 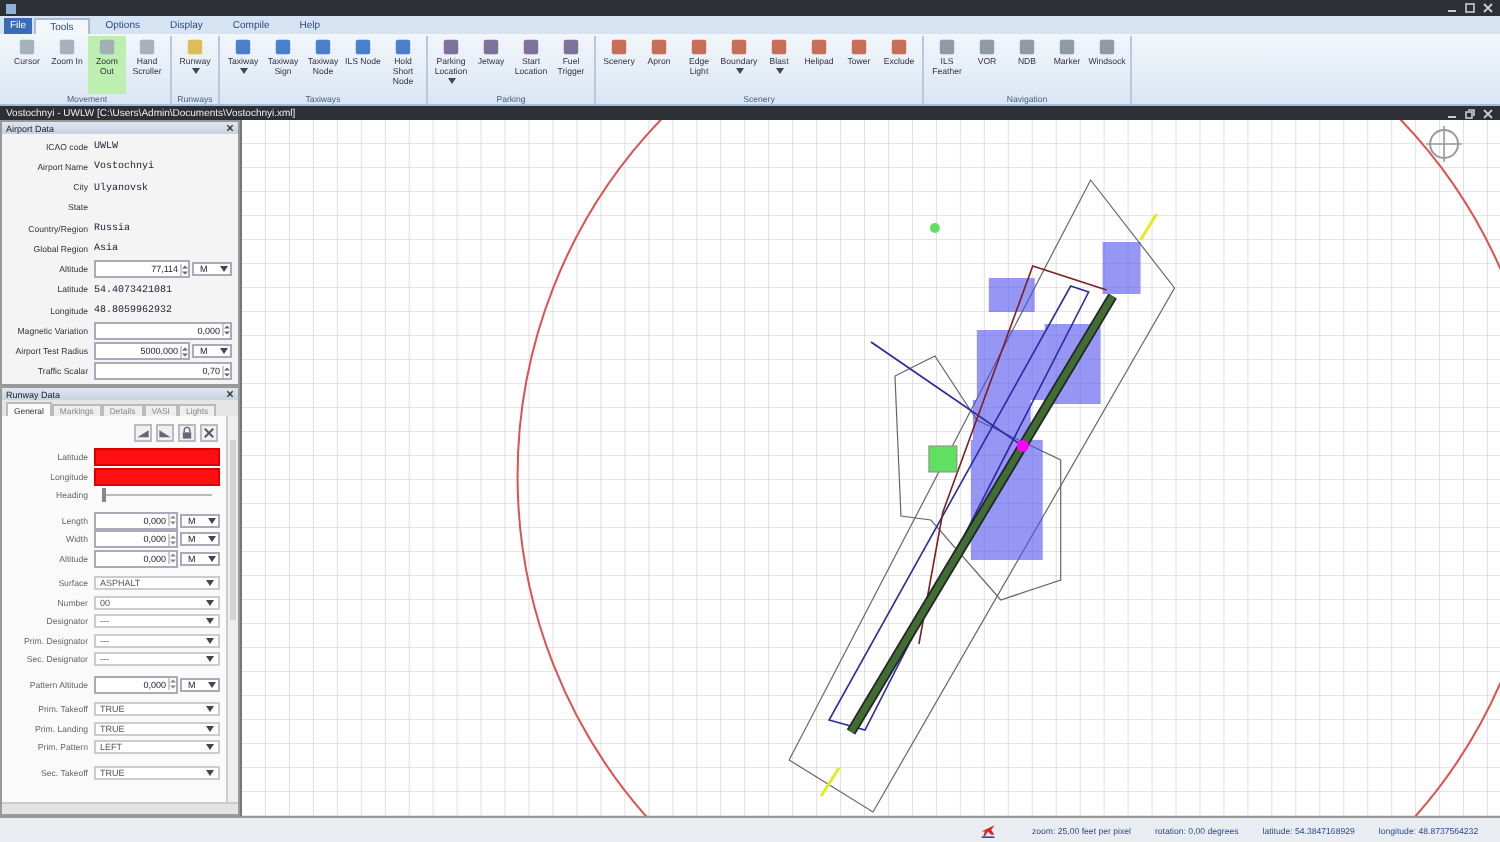 I want to click on app-icon, so click(x=11, y=8).